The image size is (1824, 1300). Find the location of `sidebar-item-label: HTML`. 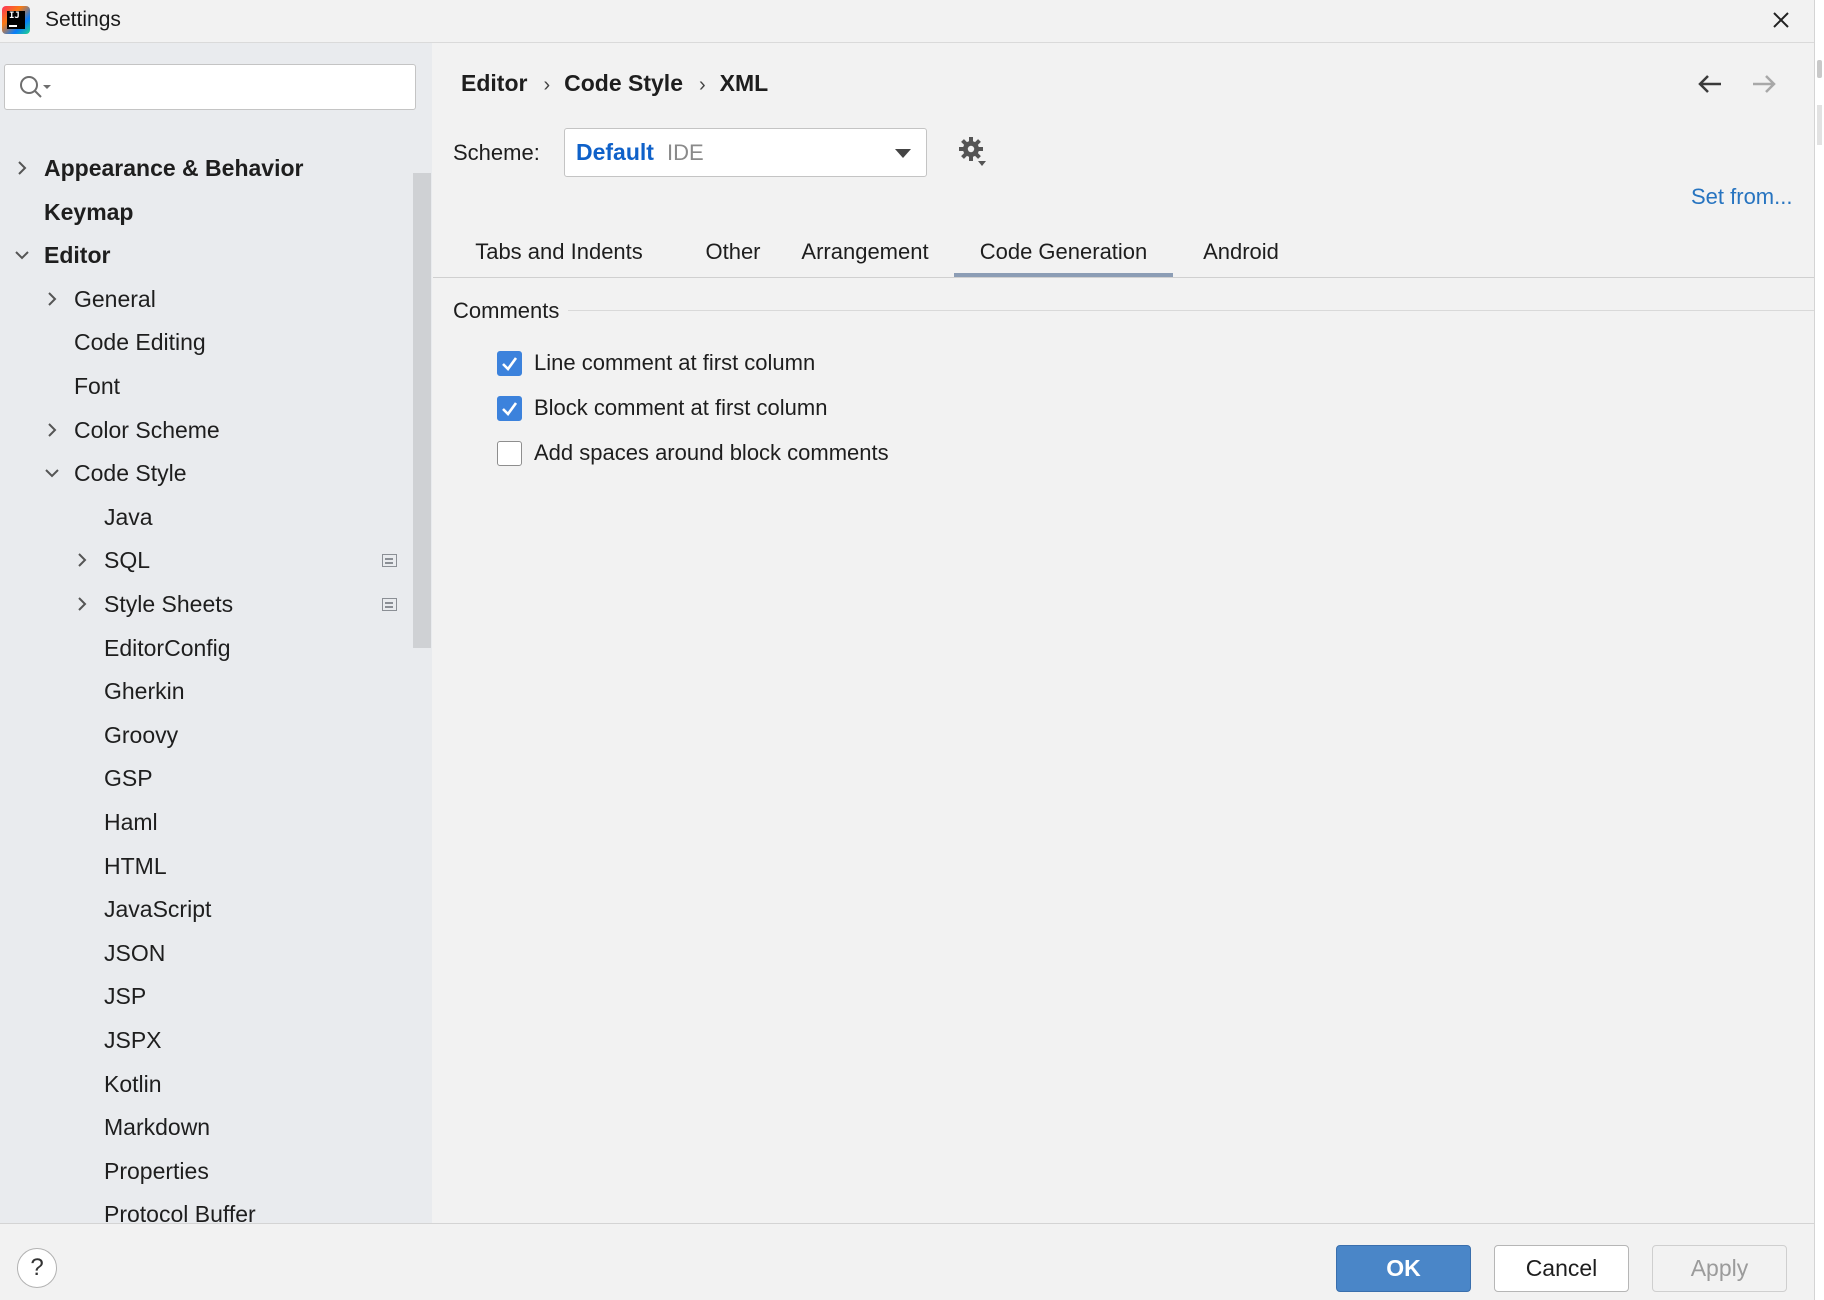

sidebar-item-label: HTML is located at coordinates (135, 866).